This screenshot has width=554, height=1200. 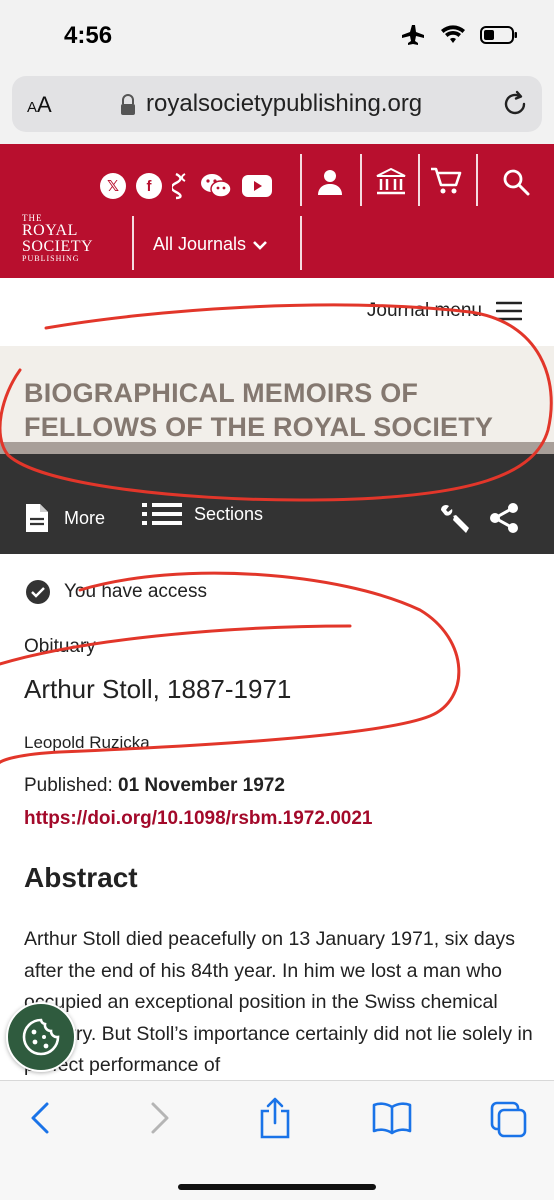 I want to click on banner-strip, so click(x=277, y=462).